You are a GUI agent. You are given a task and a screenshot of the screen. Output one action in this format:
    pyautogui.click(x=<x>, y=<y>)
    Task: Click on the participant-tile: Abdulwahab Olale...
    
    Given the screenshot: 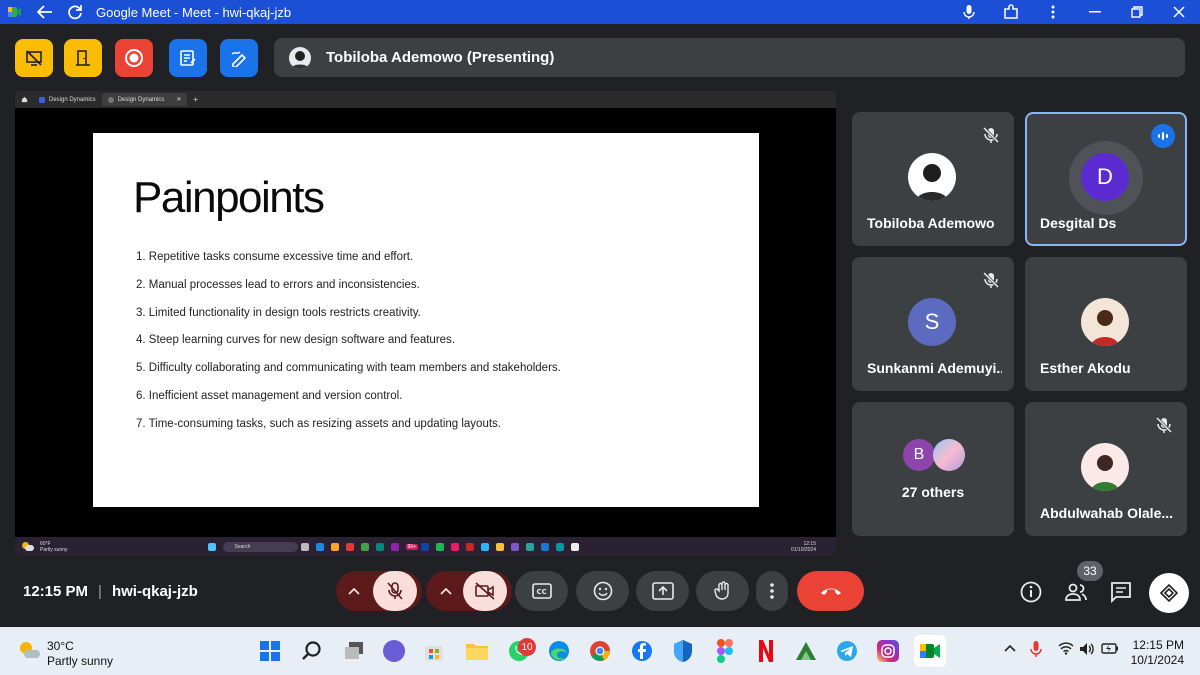 What is the action you would take?
    pyautogui.click(x=1106, y=469)
    